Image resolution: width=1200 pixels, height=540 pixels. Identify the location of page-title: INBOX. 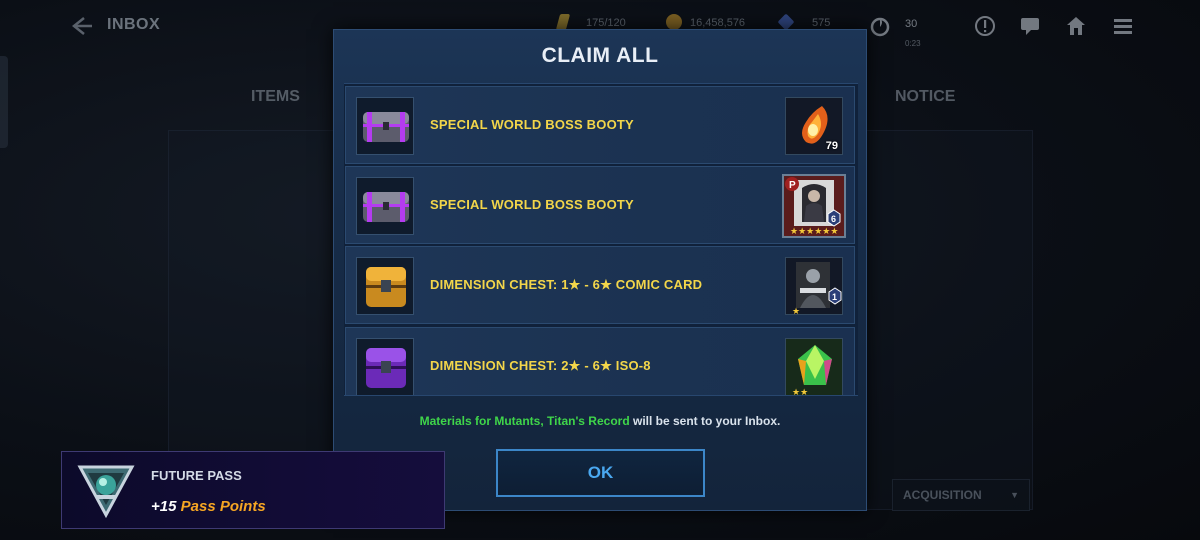
(134, 24).